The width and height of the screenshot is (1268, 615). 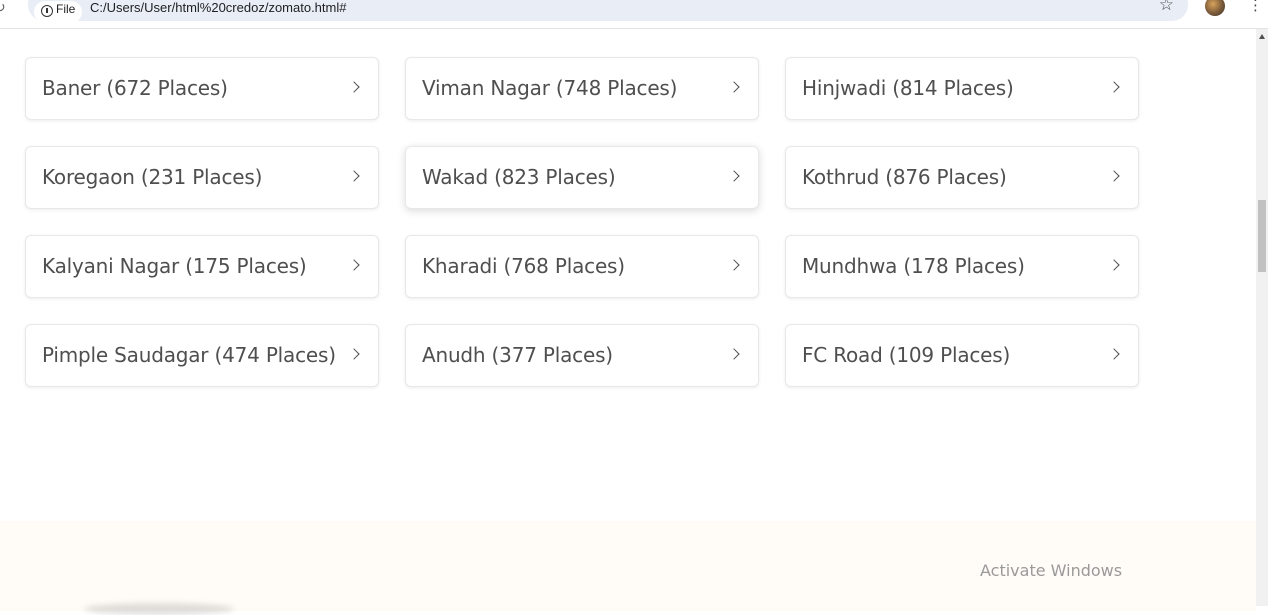 I want to click on footer-logo, so click(x=159, y=609).